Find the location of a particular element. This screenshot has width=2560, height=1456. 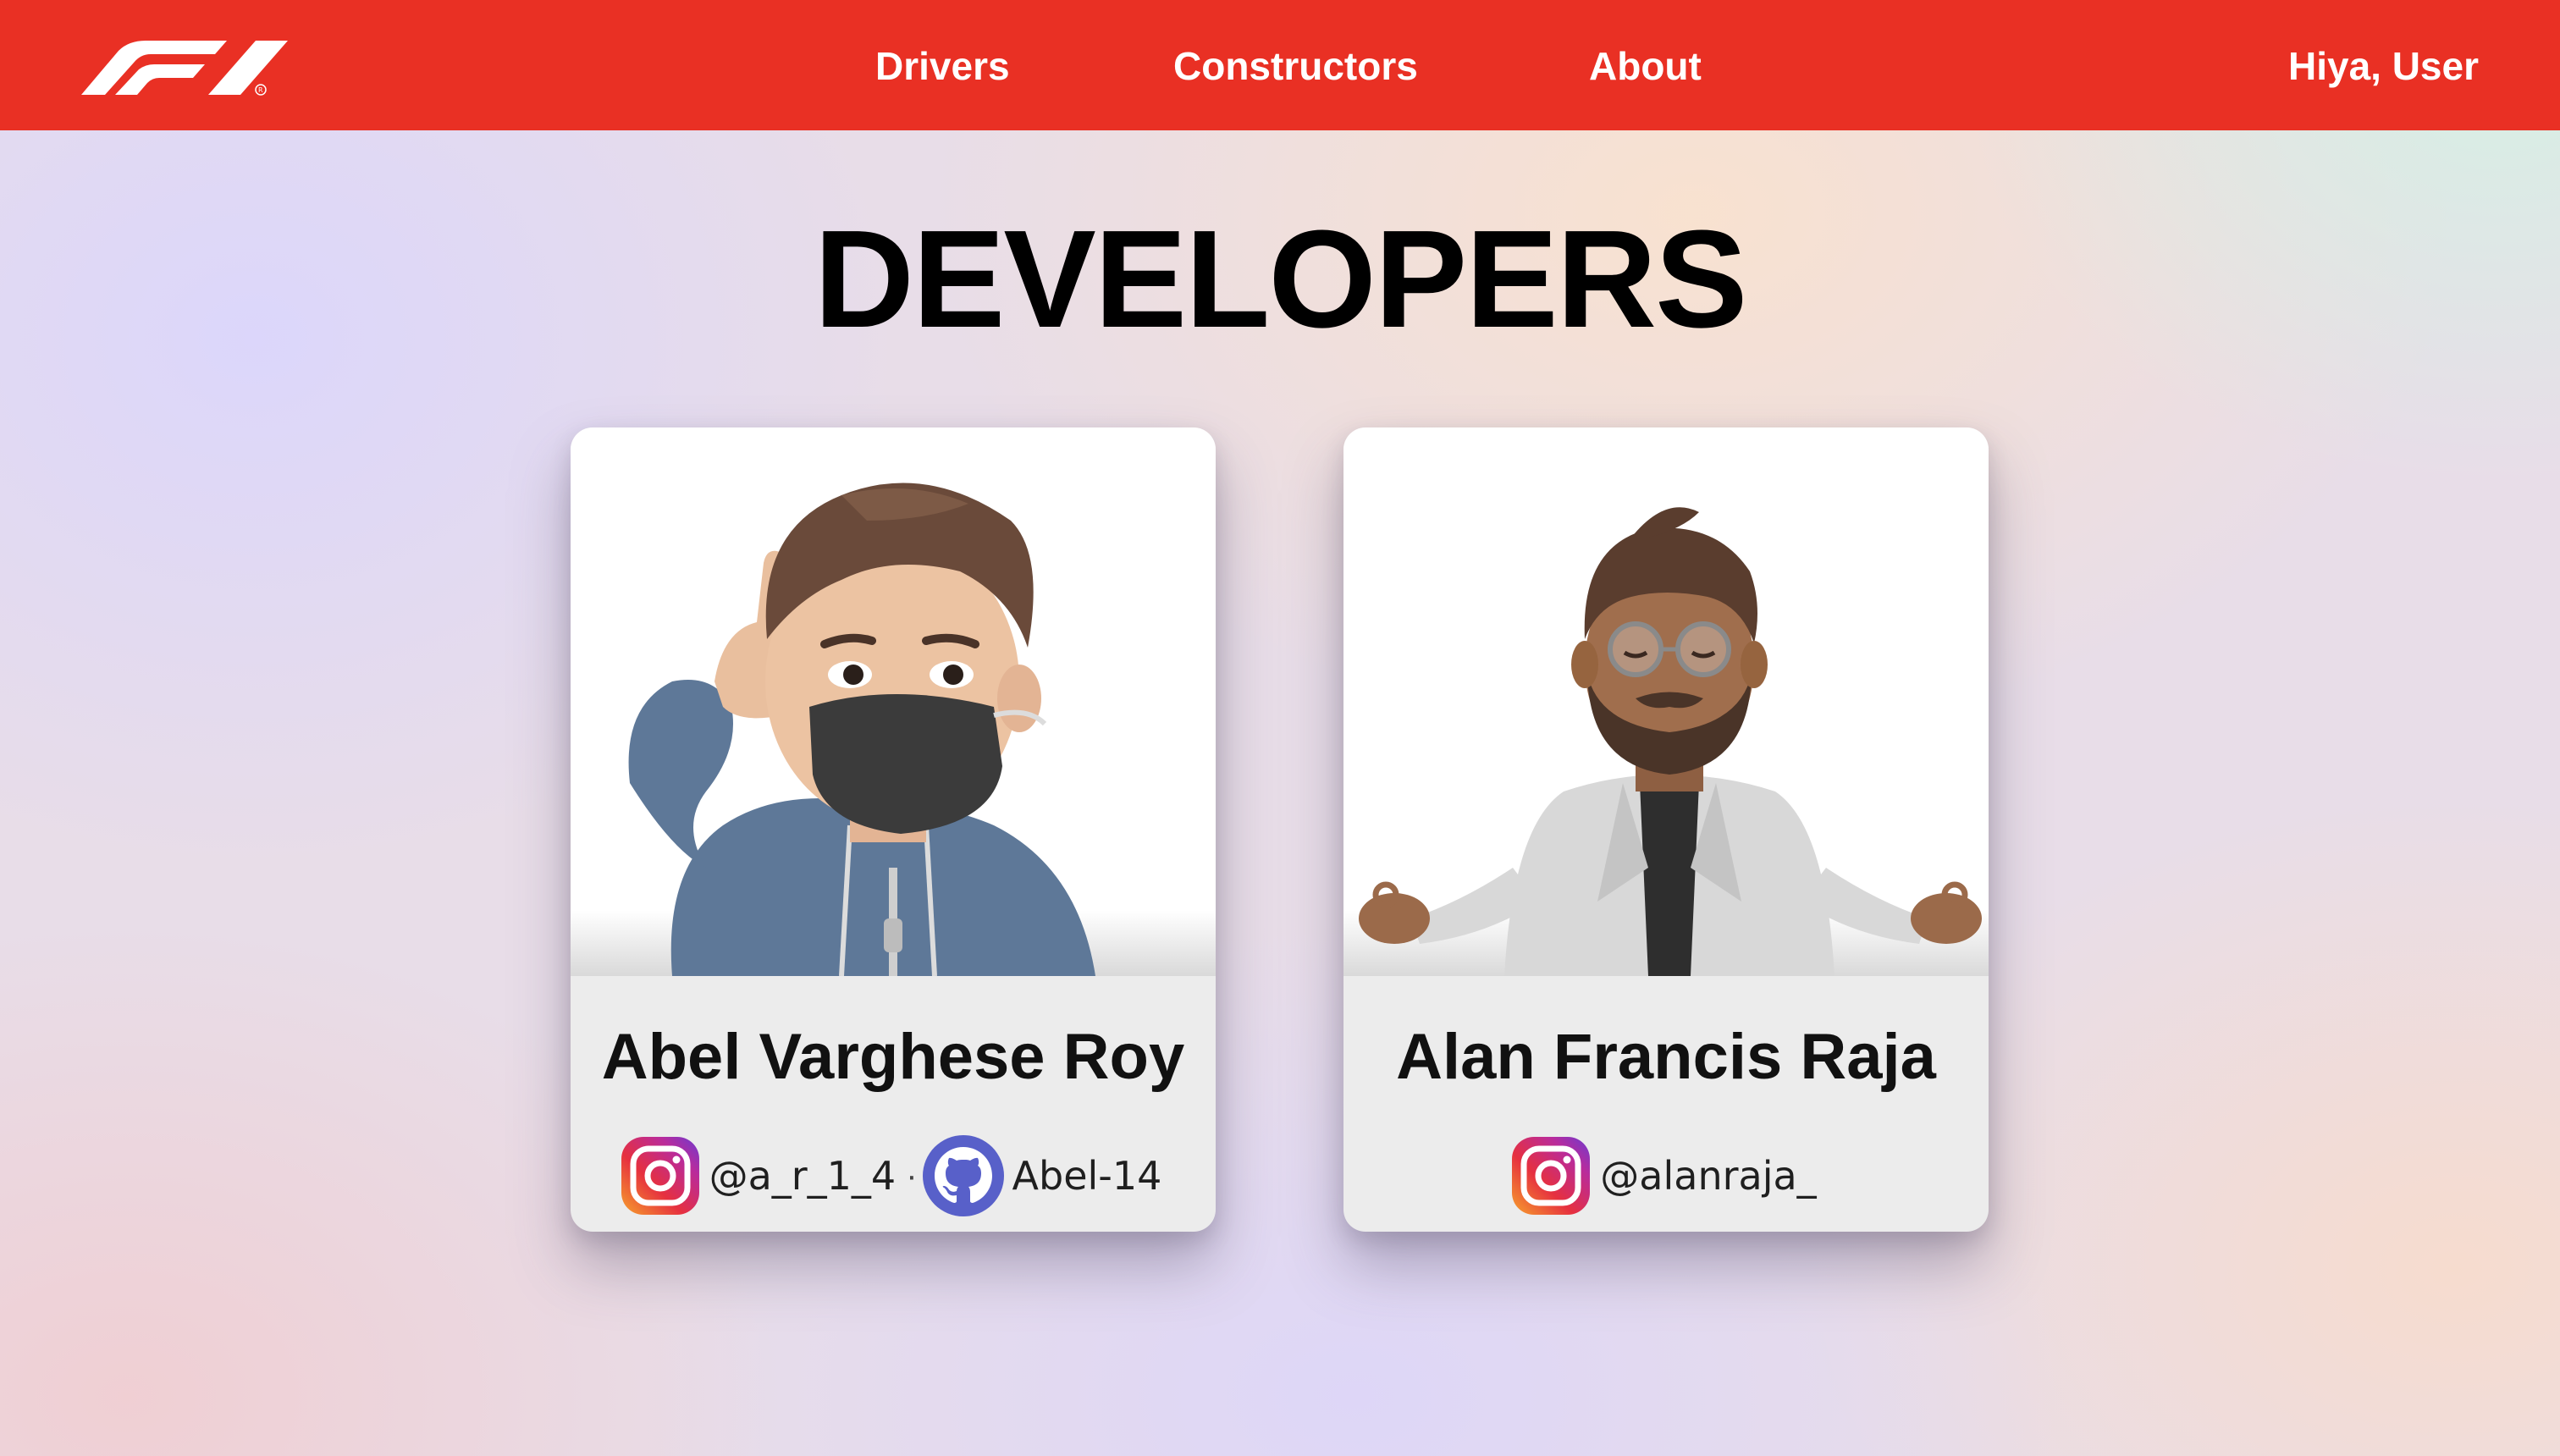

instagram-handle: @alanraja_ is located at coordinates (1708, 1176).